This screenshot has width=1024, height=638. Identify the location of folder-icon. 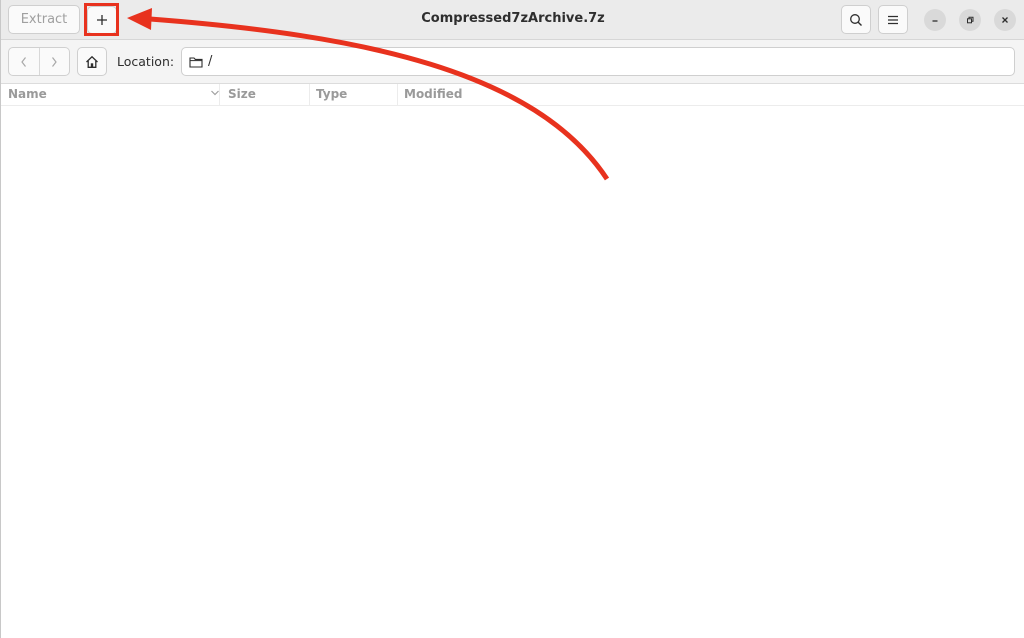
(196, 62).